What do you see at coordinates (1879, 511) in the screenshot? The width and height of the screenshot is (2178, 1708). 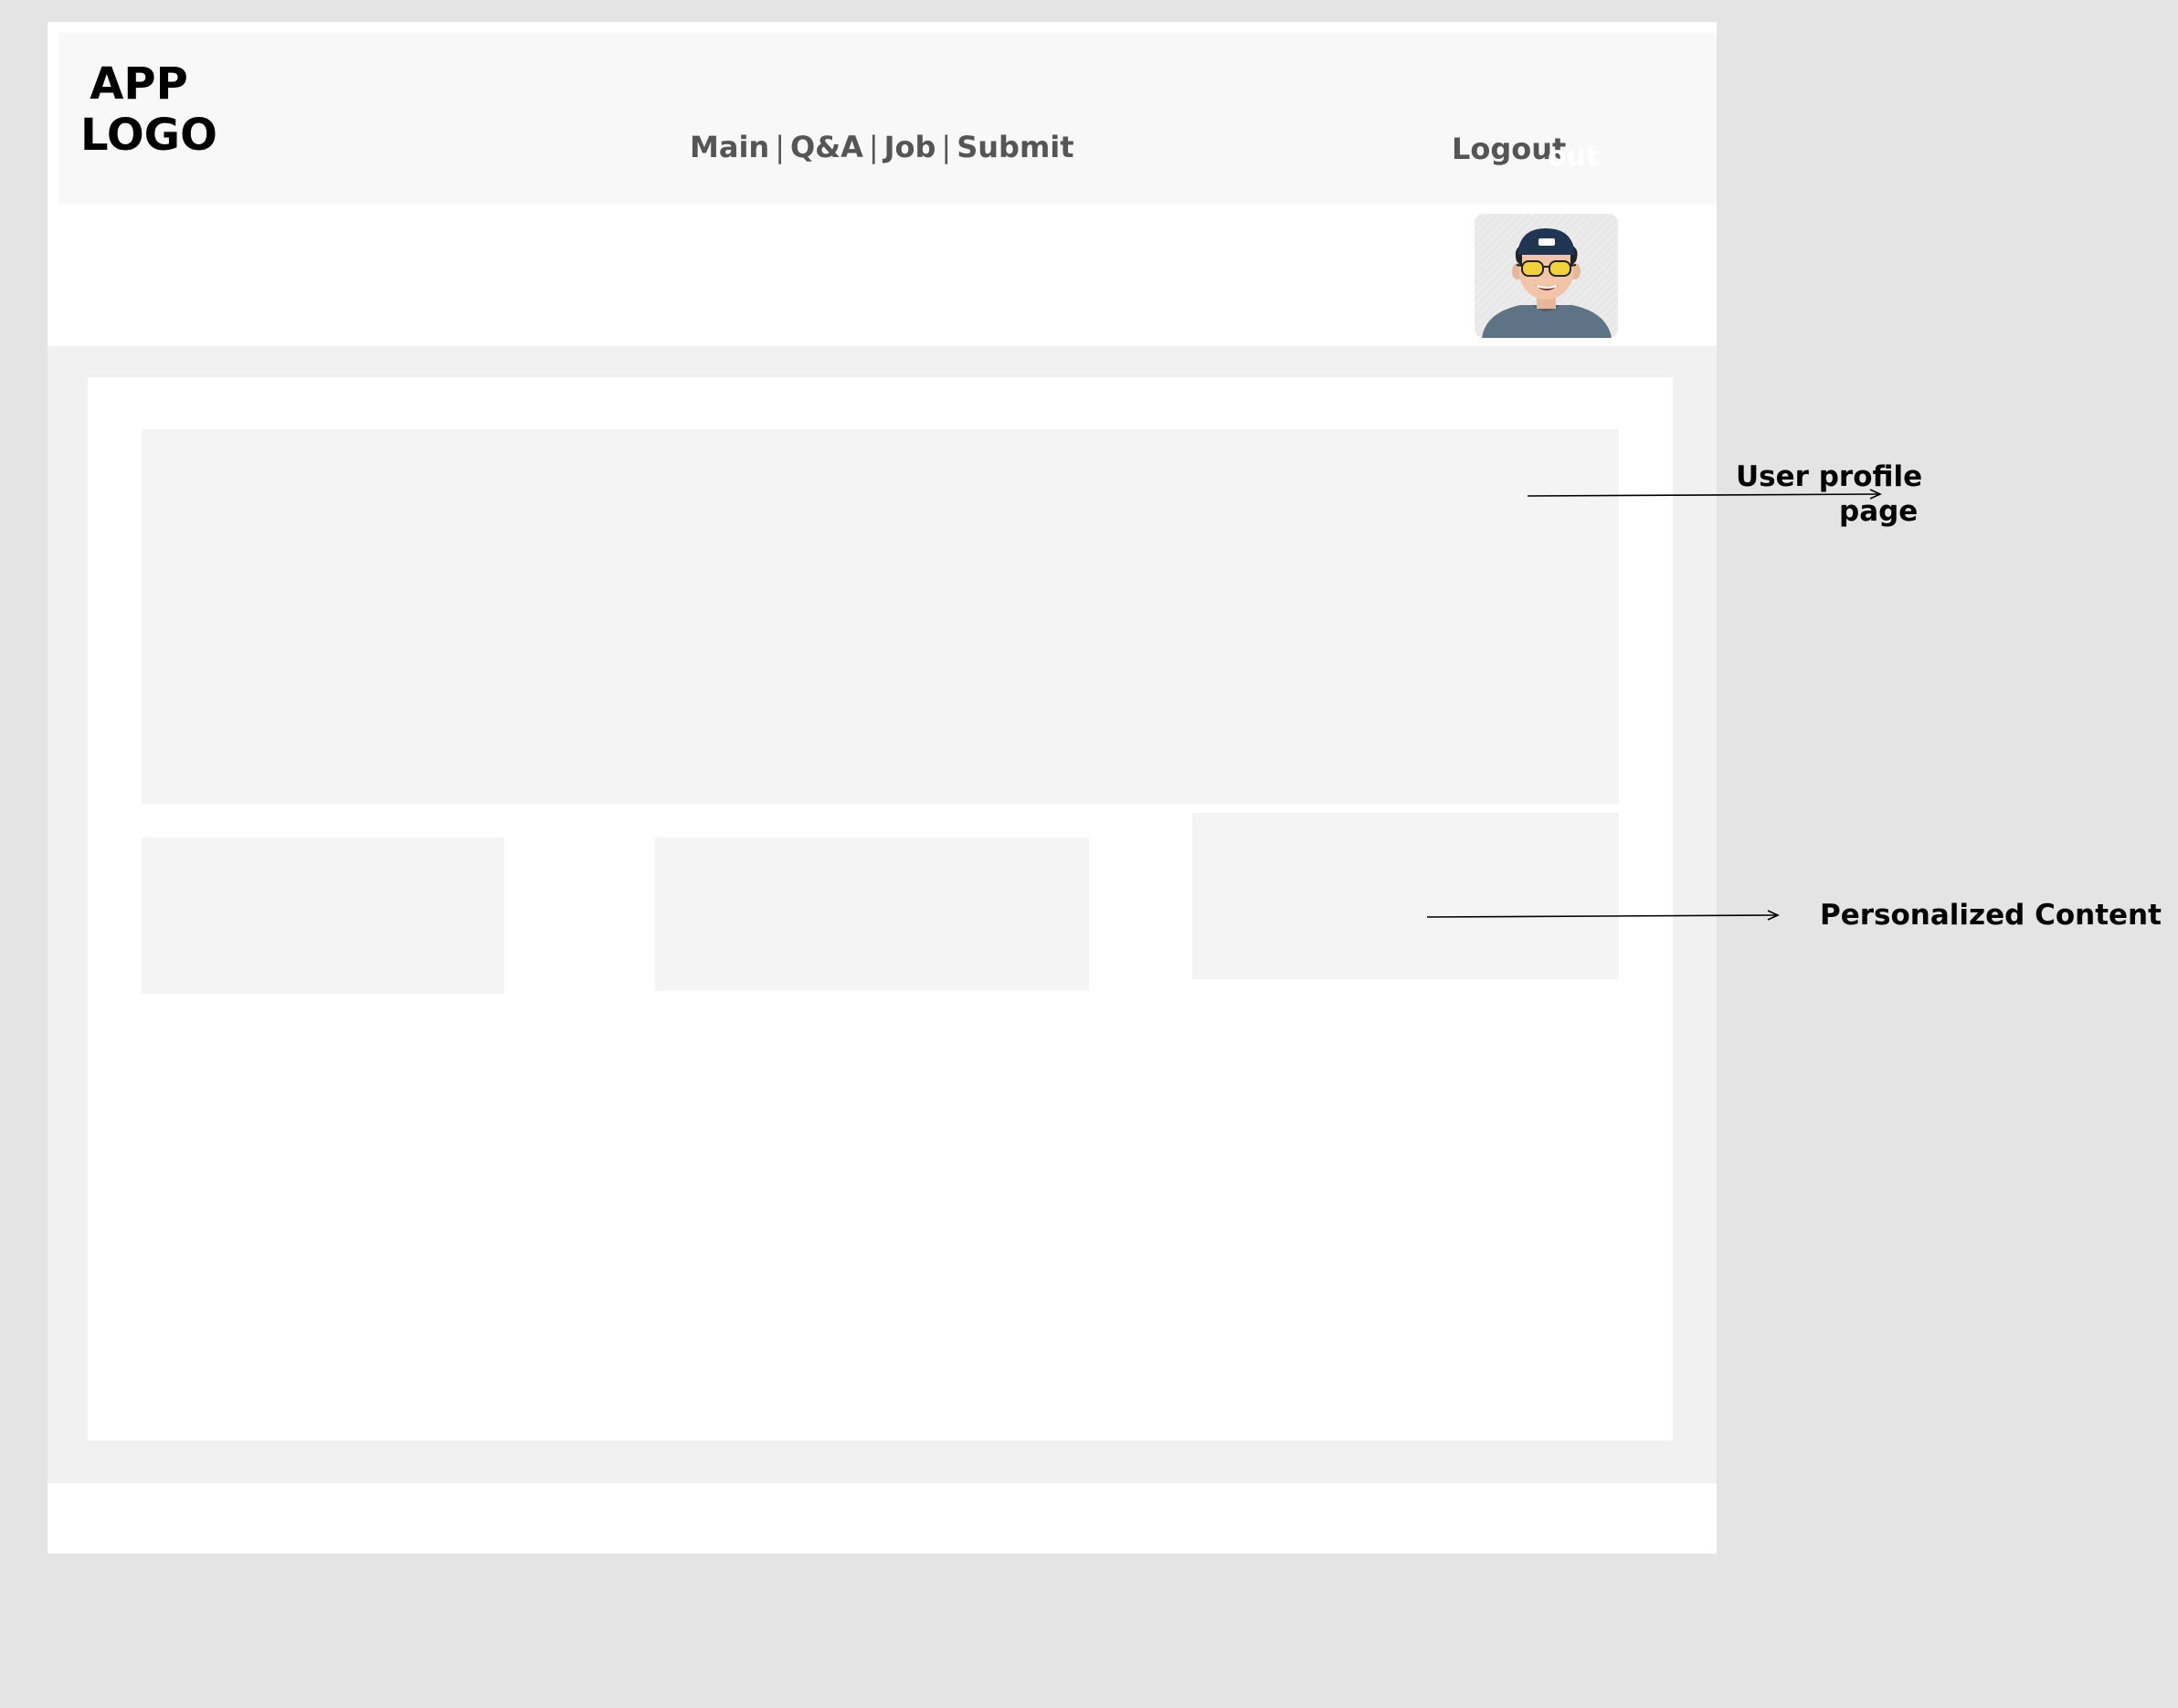 I see `annotation-user-profile-page: page` at bounding box center [1879, 511].